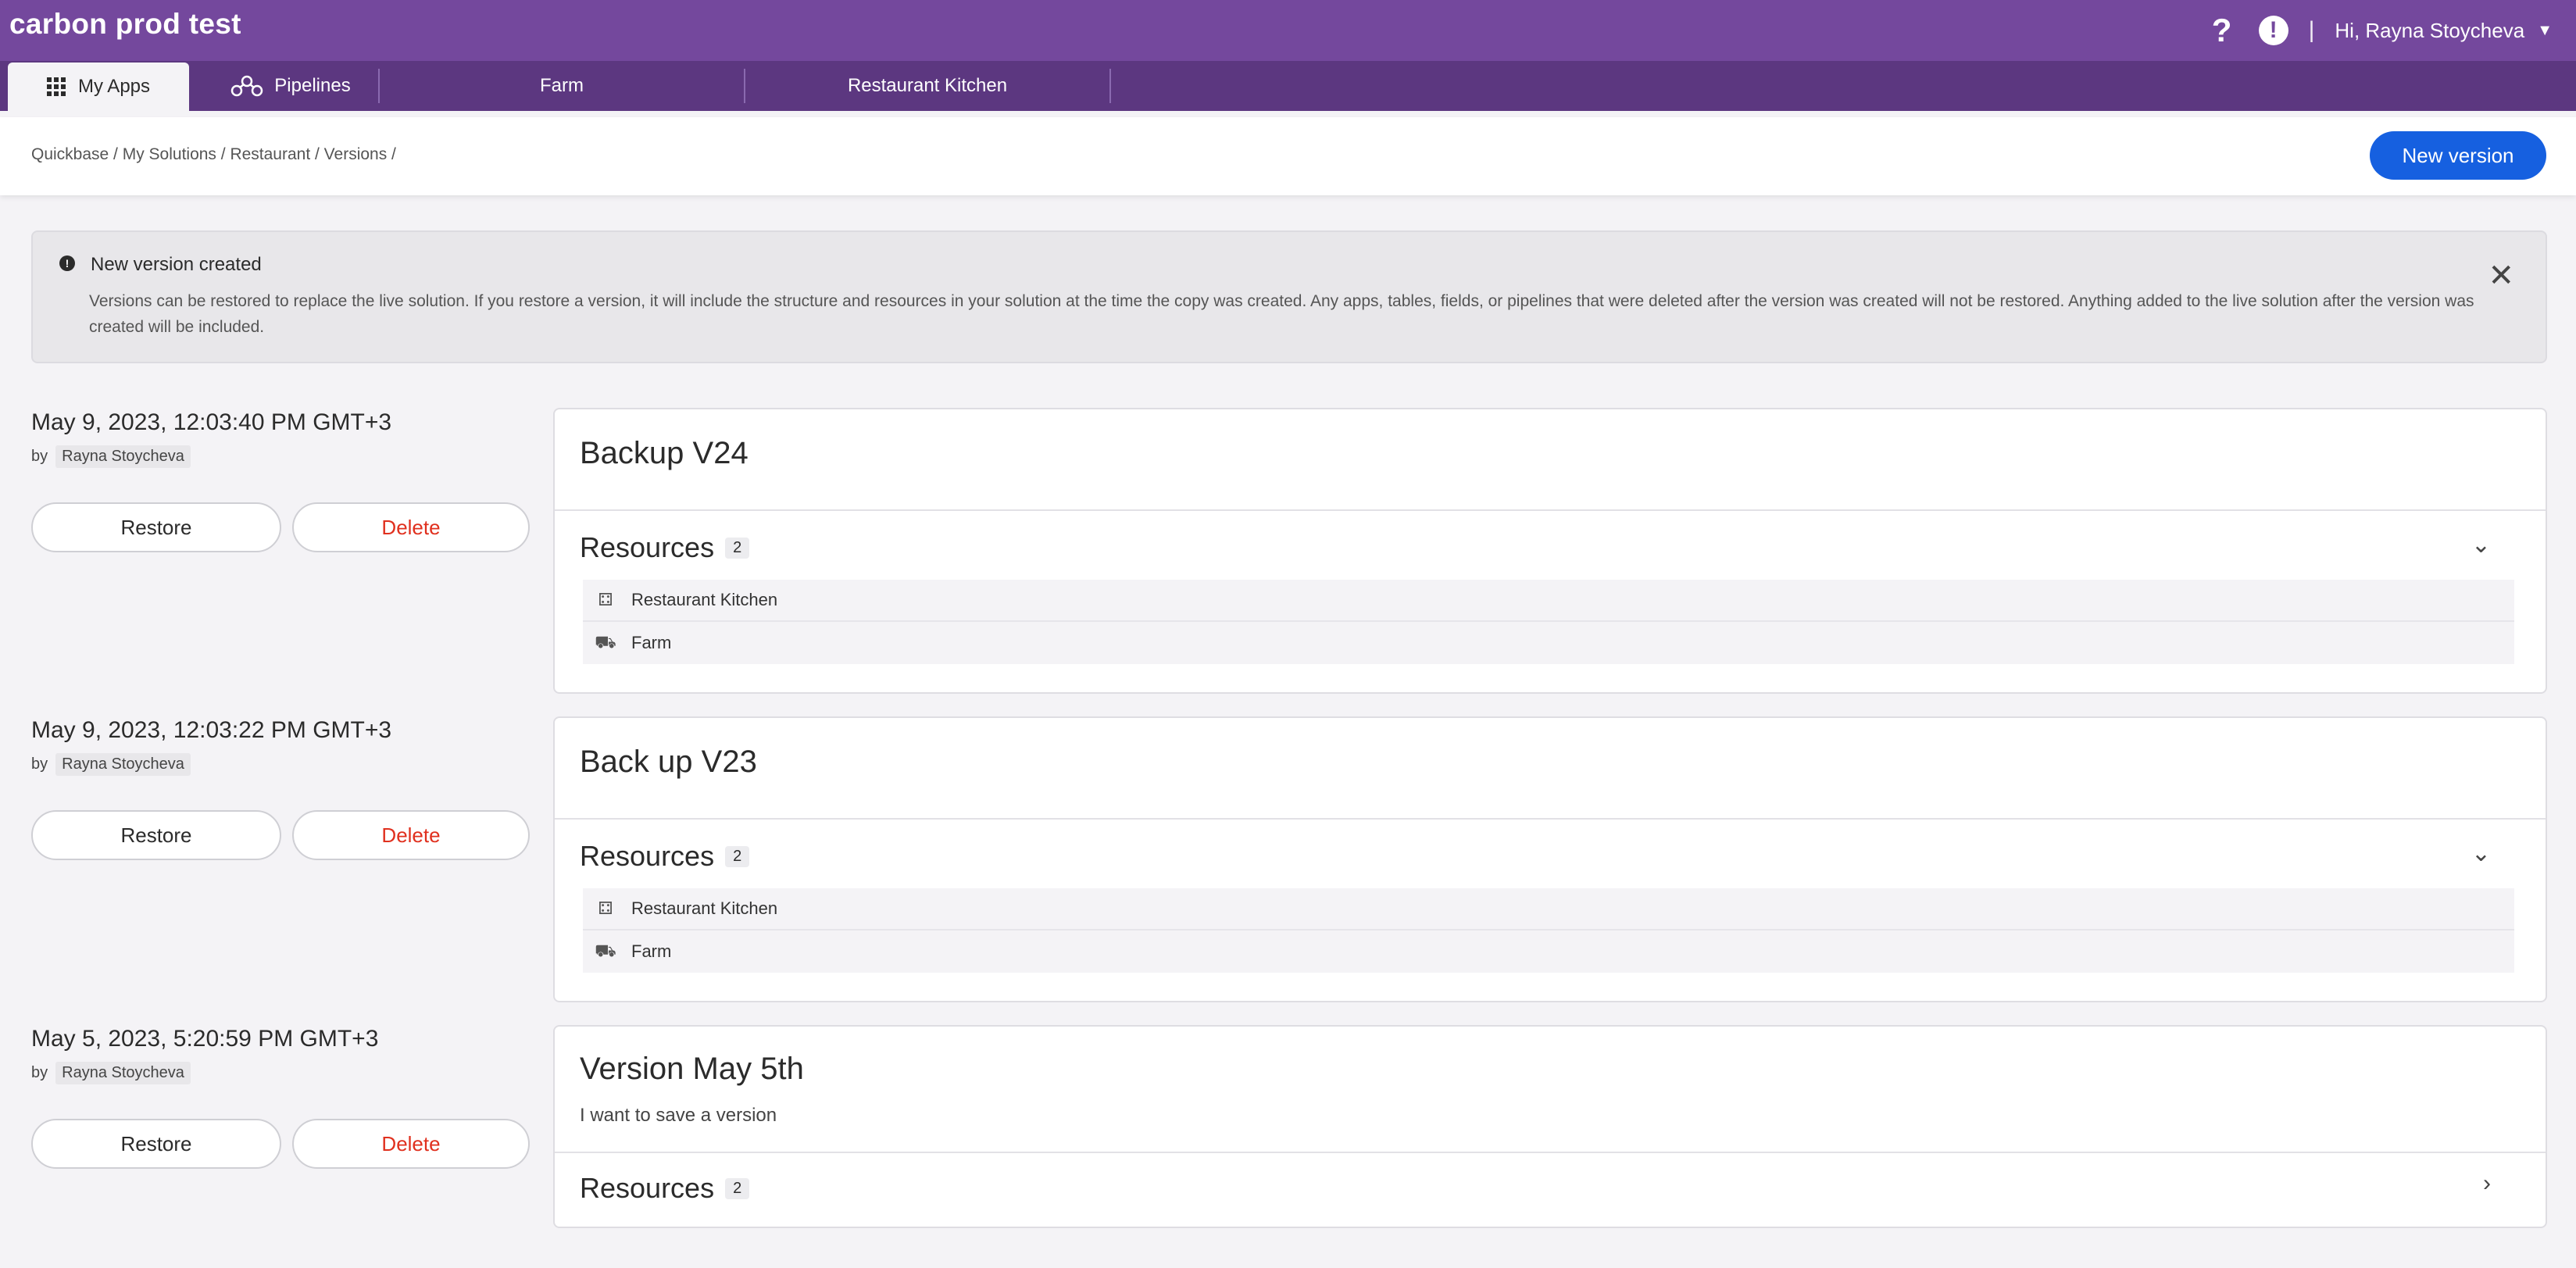  I want to click on info-icon: !, so click(67, 263).